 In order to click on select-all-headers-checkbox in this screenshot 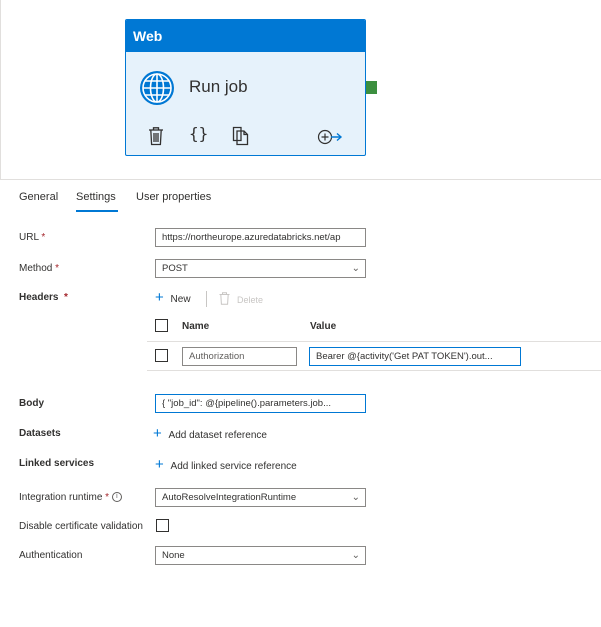, I will do `click(161, 325)`.